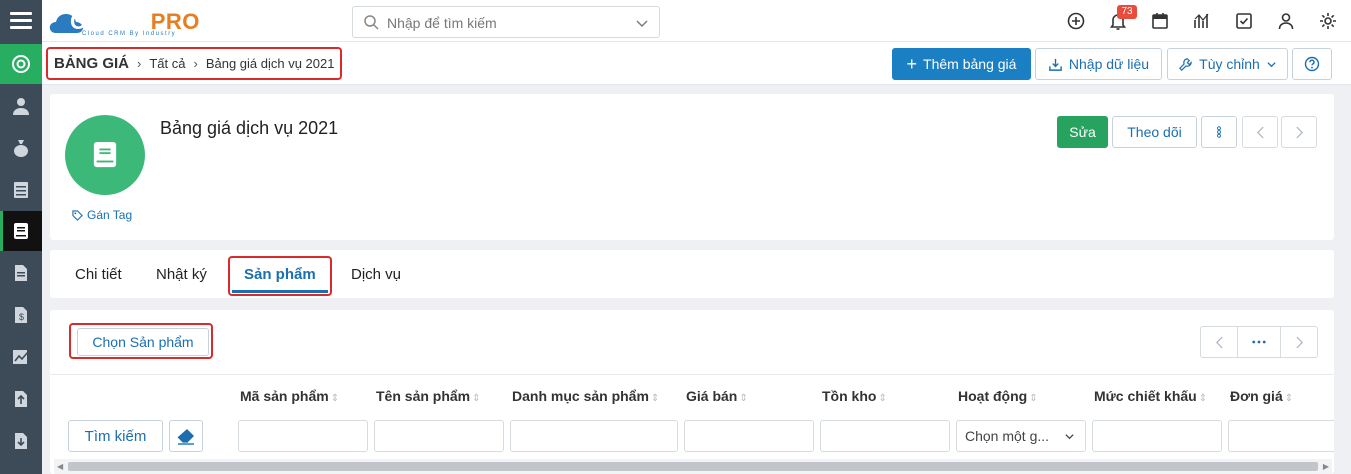  Describe the element at coordinates (993, 396) in the screenshot. I see `column-label: Hoạt động` at that location.